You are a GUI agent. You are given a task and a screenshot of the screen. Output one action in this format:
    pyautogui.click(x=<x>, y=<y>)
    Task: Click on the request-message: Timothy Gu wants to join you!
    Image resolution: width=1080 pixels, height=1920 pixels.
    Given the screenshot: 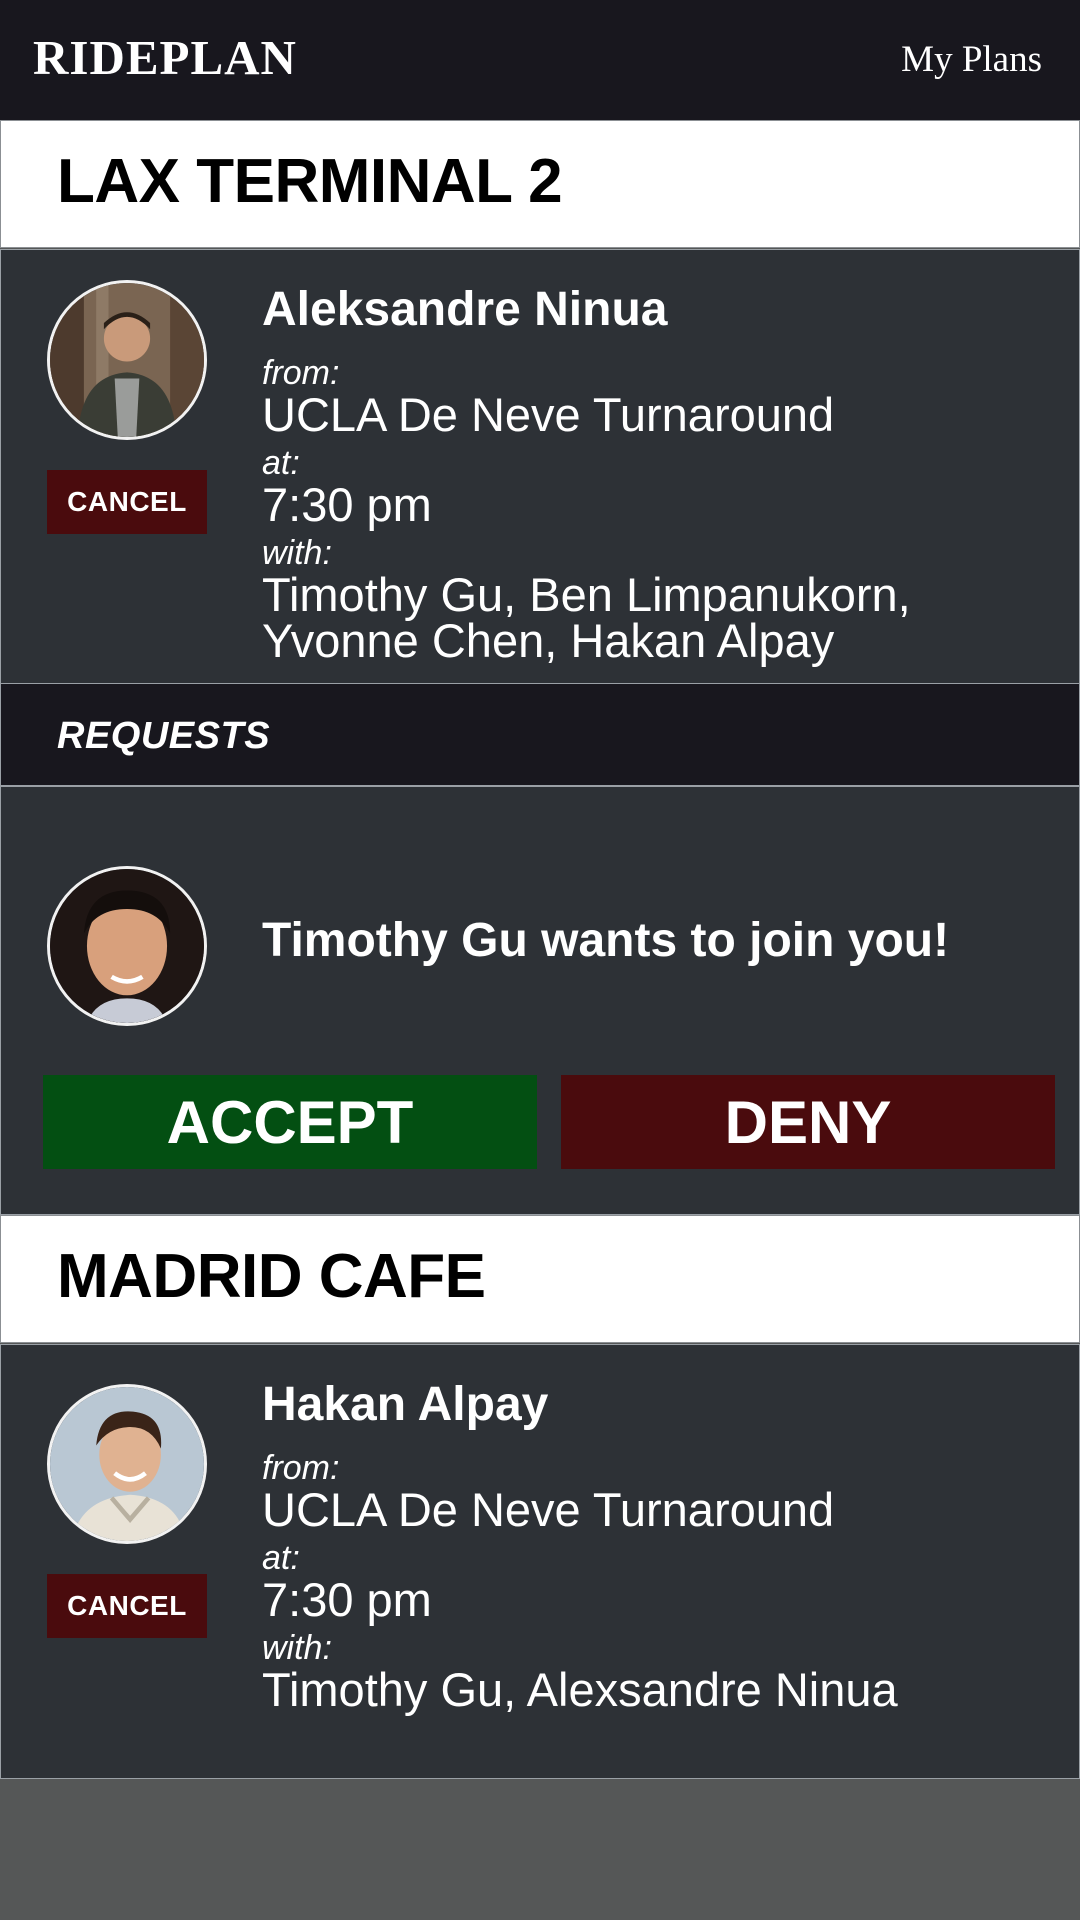 What is the action you would take?
    pyautogui.click(x=606, y=940)
    